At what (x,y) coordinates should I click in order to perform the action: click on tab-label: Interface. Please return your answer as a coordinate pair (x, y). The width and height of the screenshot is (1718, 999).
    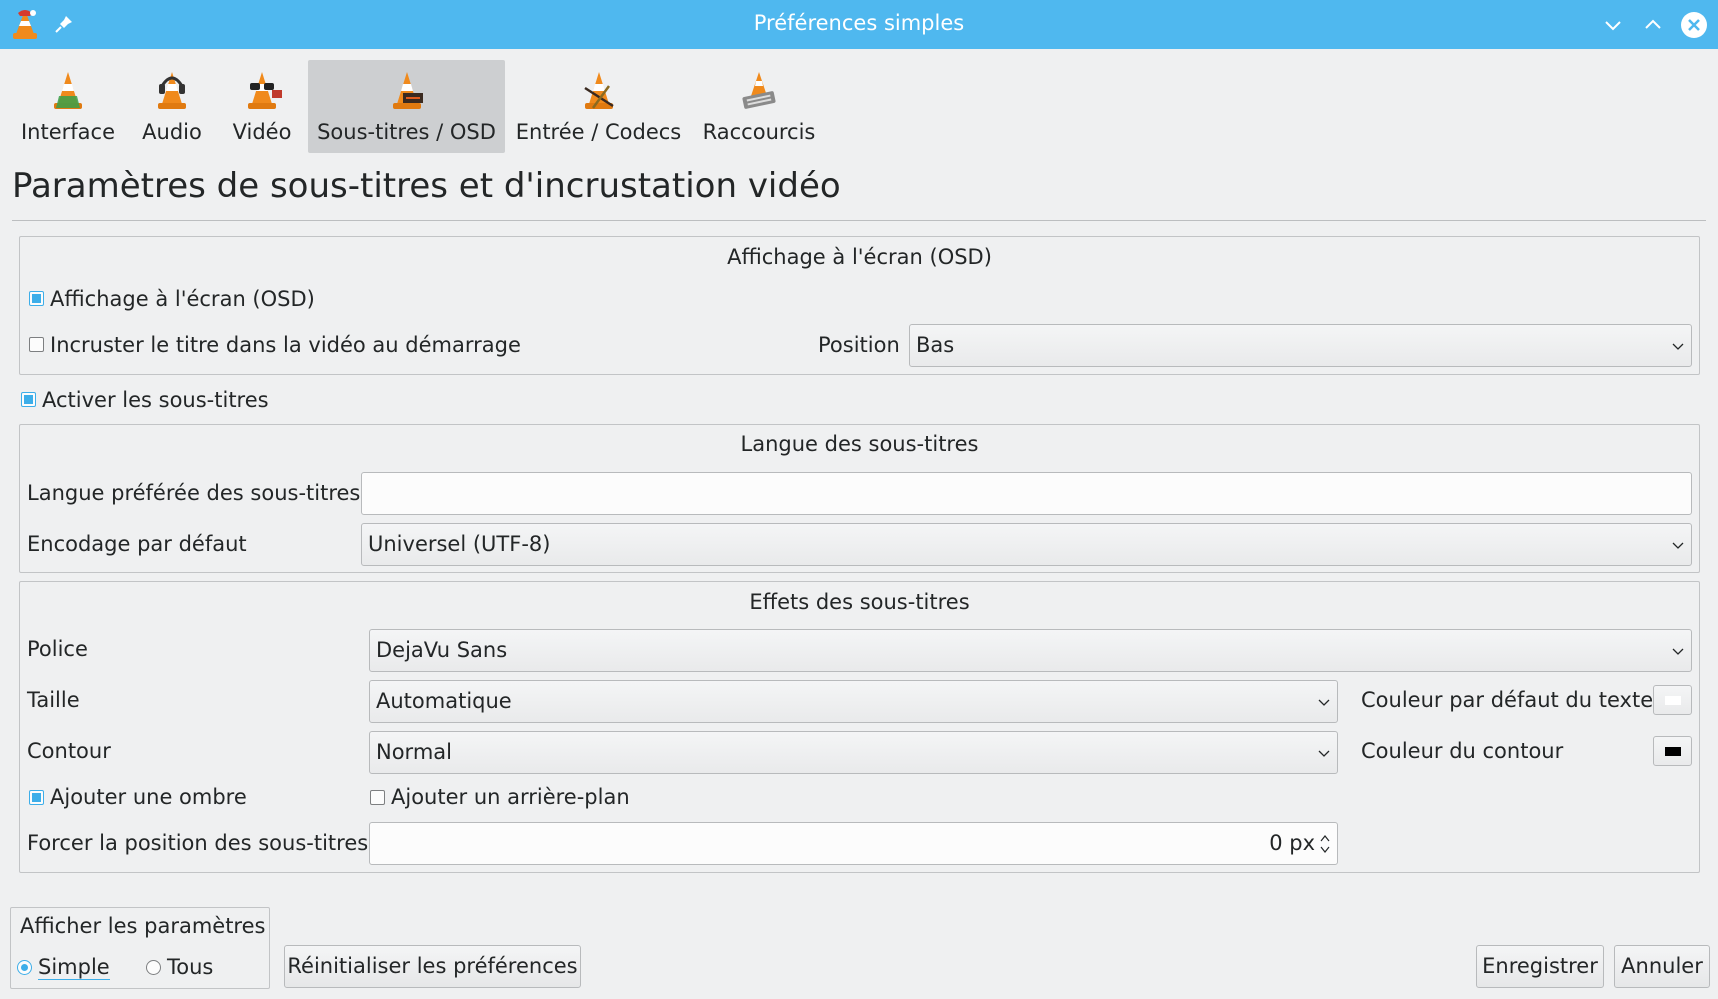
    Looking at the image, I should click on (68, 132).